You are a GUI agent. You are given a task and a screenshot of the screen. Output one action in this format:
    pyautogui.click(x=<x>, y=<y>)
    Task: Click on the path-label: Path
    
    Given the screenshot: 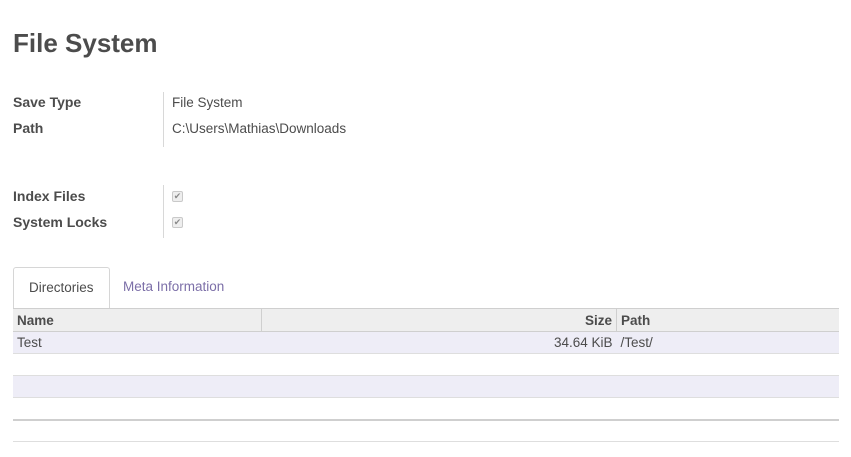 What is the action you would take?
    pyautogui.click(x=28, y=128)
    